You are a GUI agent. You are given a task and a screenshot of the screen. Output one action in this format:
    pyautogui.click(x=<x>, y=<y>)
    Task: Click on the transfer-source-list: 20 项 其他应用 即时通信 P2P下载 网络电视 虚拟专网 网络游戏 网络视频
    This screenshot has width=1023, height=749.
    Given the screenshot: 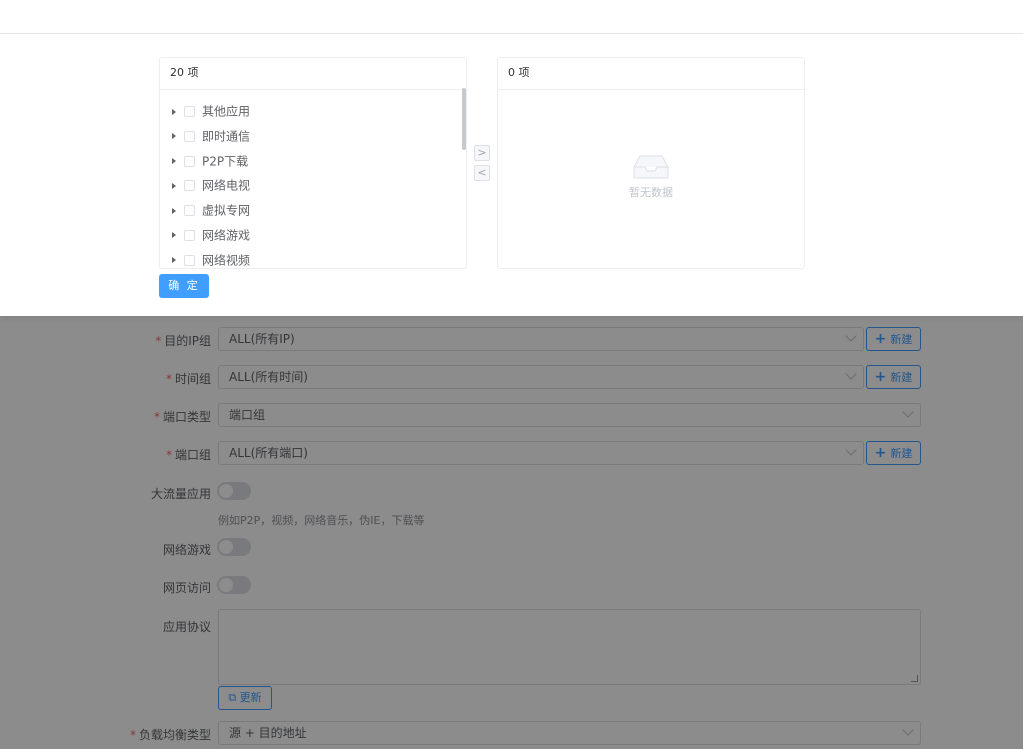 What is the action you would take?
    pyautogui.click(x=313, y=163)
    